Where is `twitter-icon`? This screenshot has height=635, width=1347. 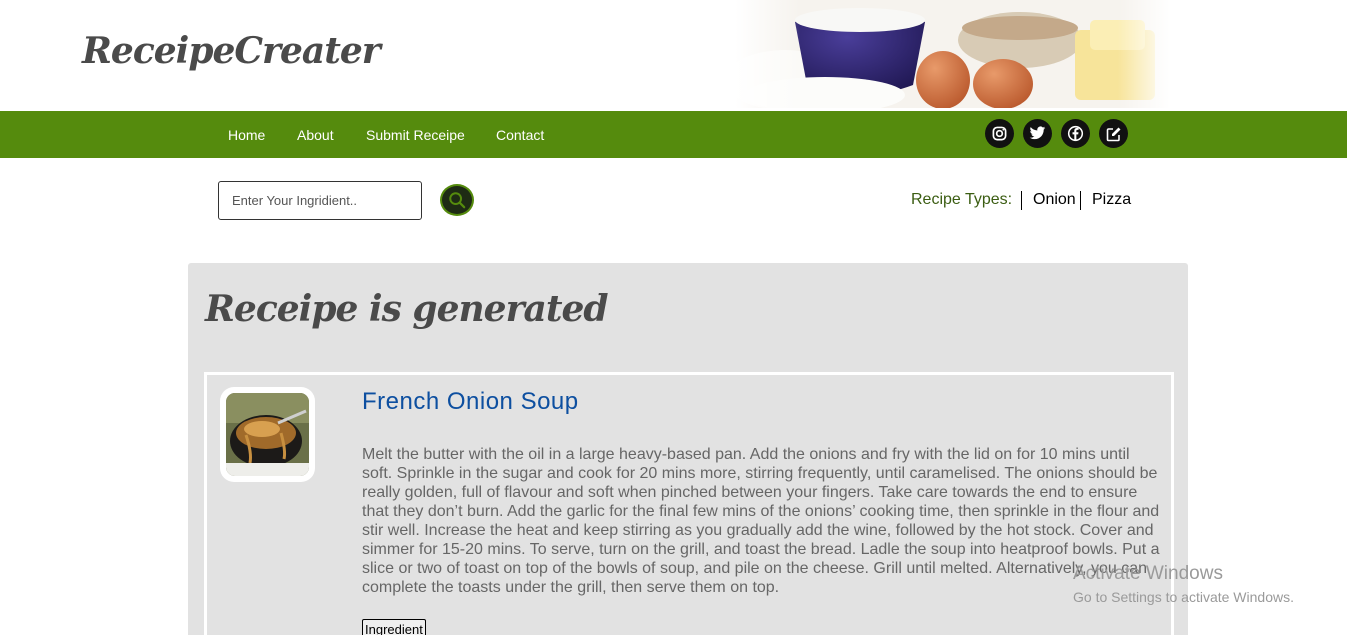
twitter-icon is located at coordinates (1037, 133).